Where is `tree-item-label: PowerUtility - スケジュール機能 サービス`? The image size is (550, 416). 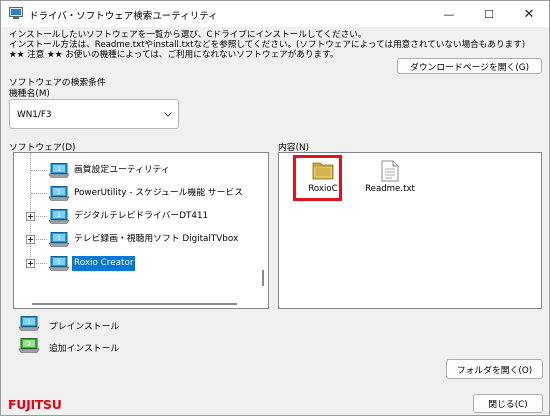
tree-item-label: PowerUtility - スケジュール機能 サービス is located at coordinates (158, 193).